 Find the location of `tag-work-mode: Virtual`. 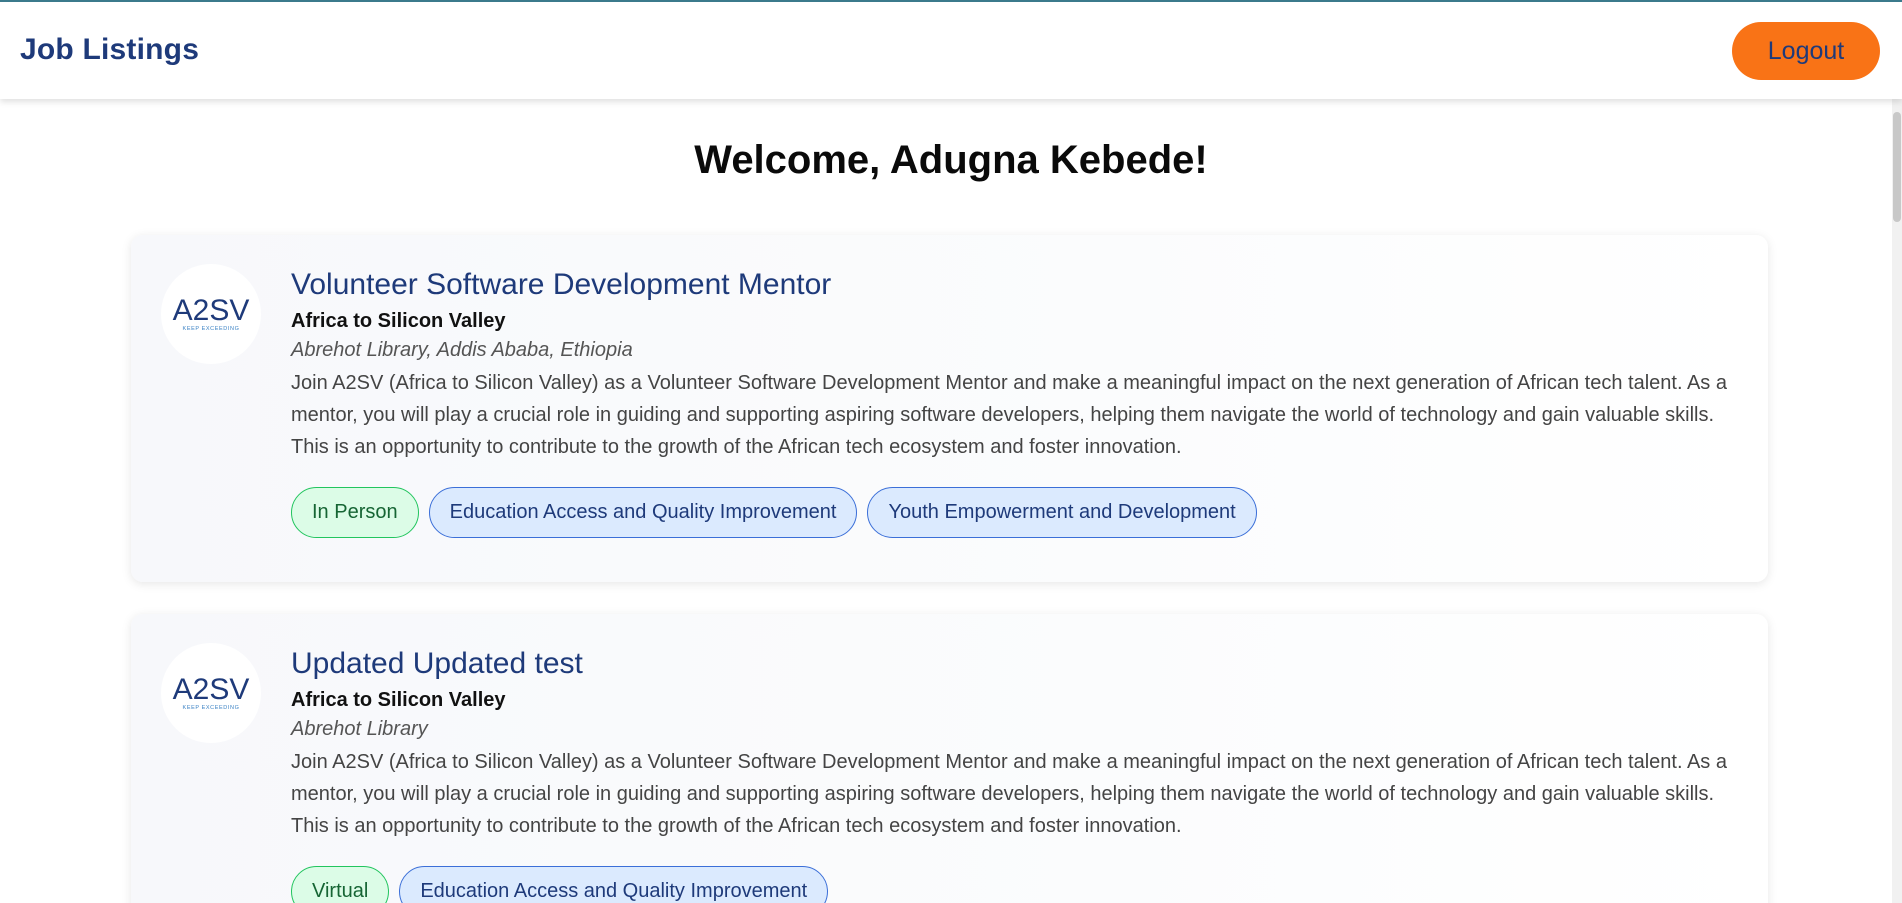

tag-work-mode: Virtual is located at coordinates (340, 884).